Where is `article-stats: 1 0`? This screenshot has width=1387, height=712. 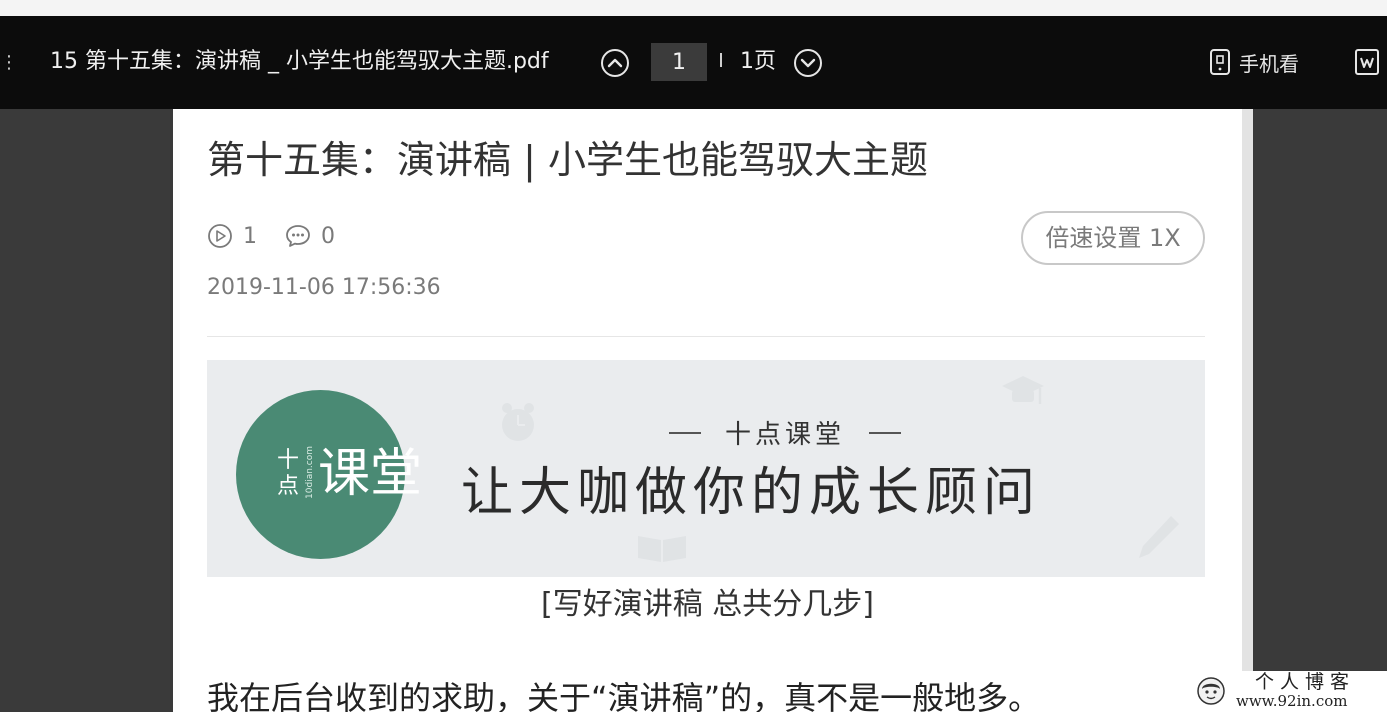 article-stats: 1 0 is located at coordinates (285, 236).